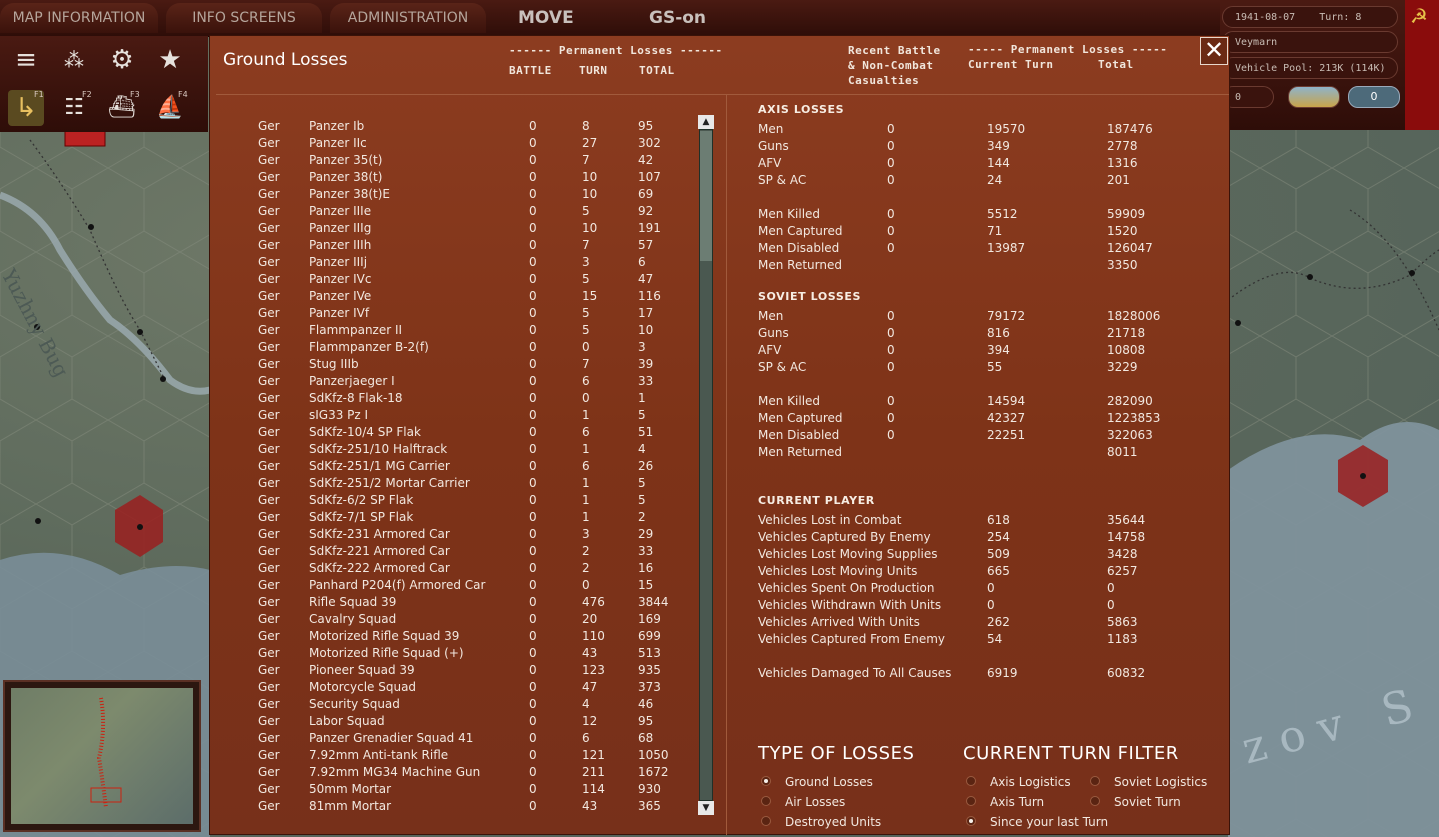  I want to click on turn-filter-option: Axis Logistics, so click(1036, 782).